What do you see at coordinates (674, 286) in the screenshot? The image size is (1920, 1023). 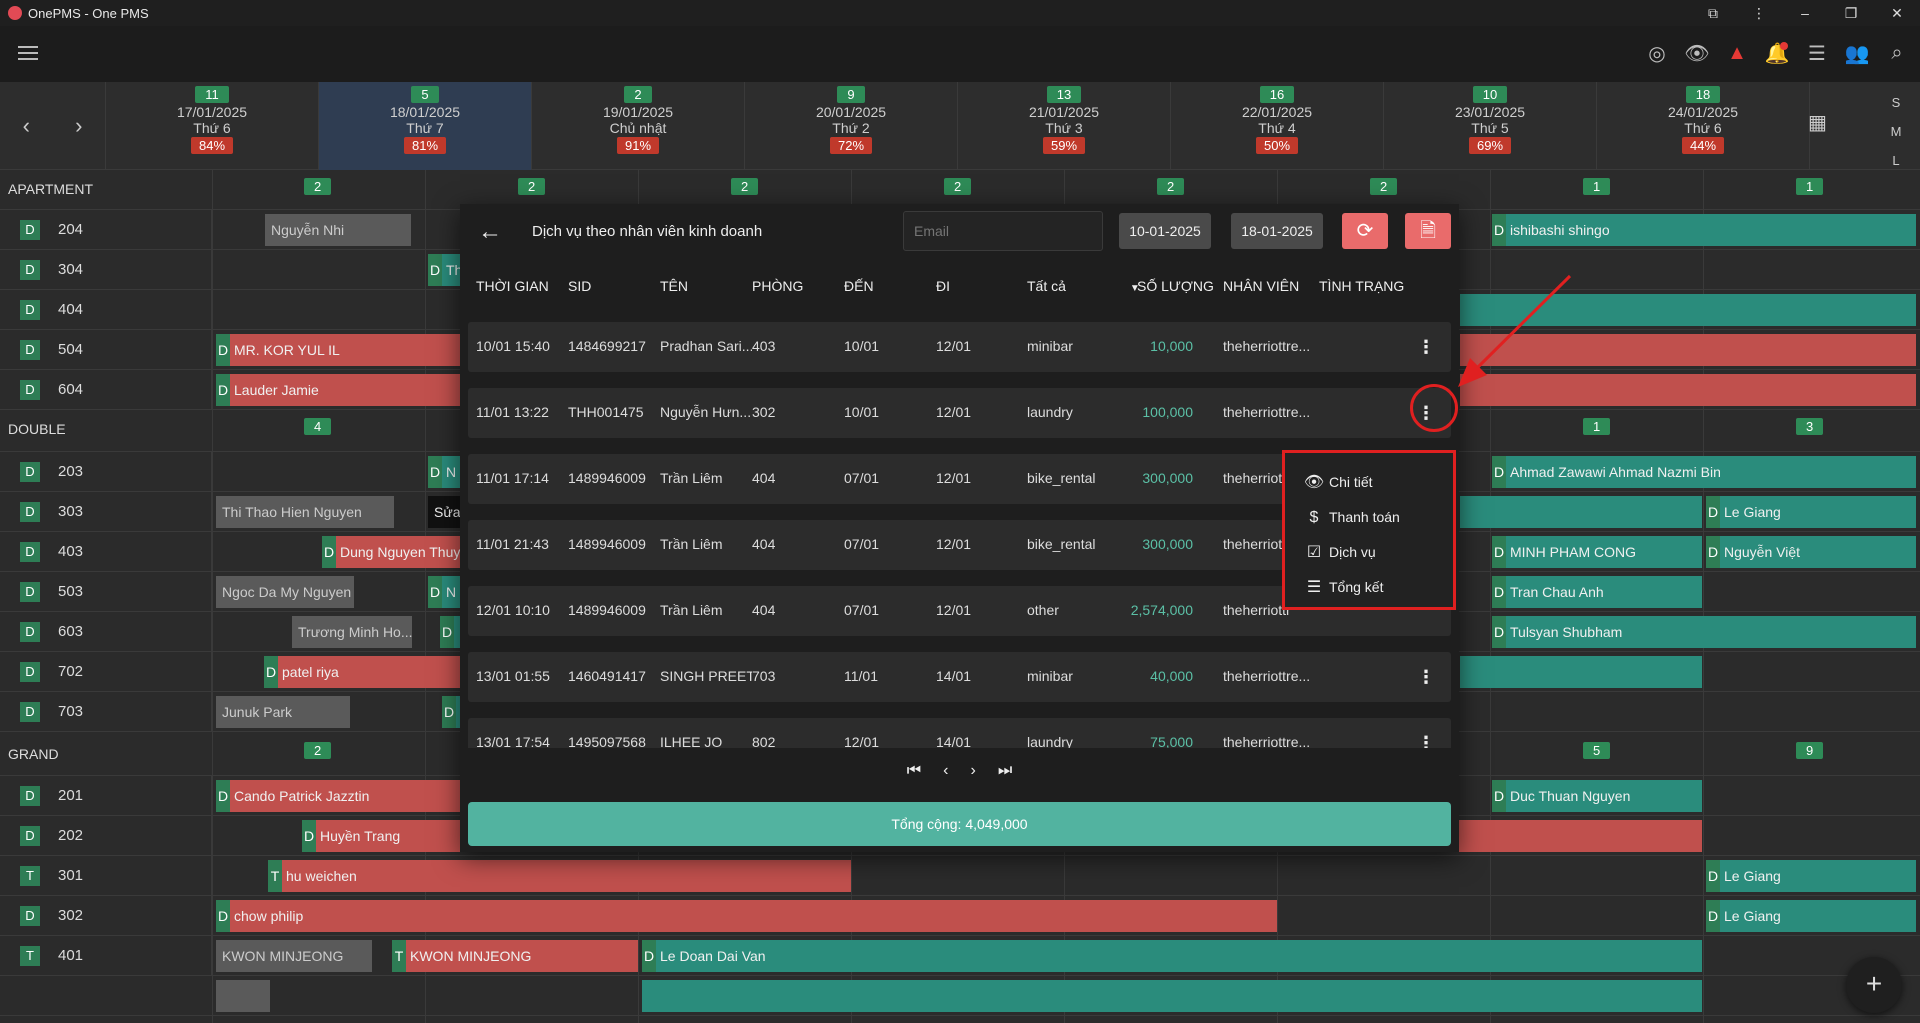 I see `column-header: TÊN` at bounding box center [674, 286].